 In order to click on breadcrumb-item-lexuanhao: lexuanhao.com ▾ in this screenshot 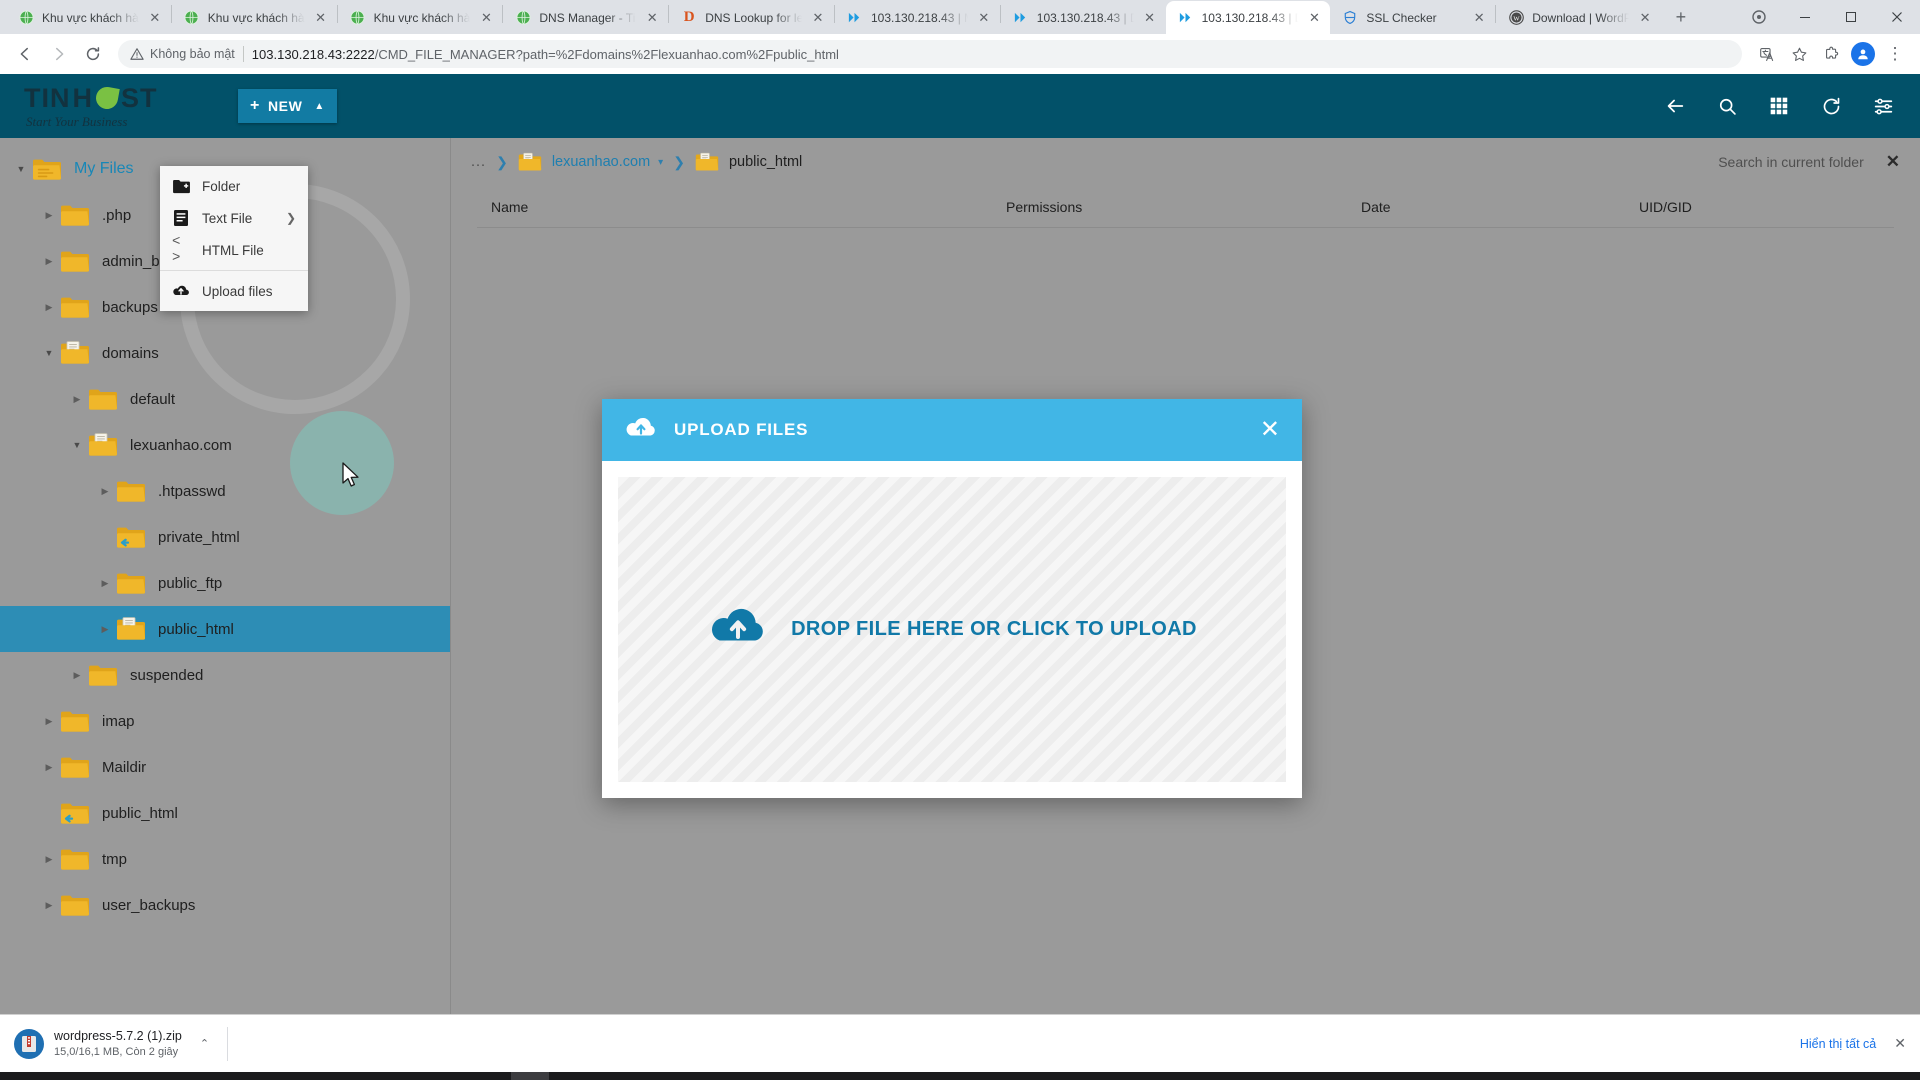, I will do `click(590, 162)`.